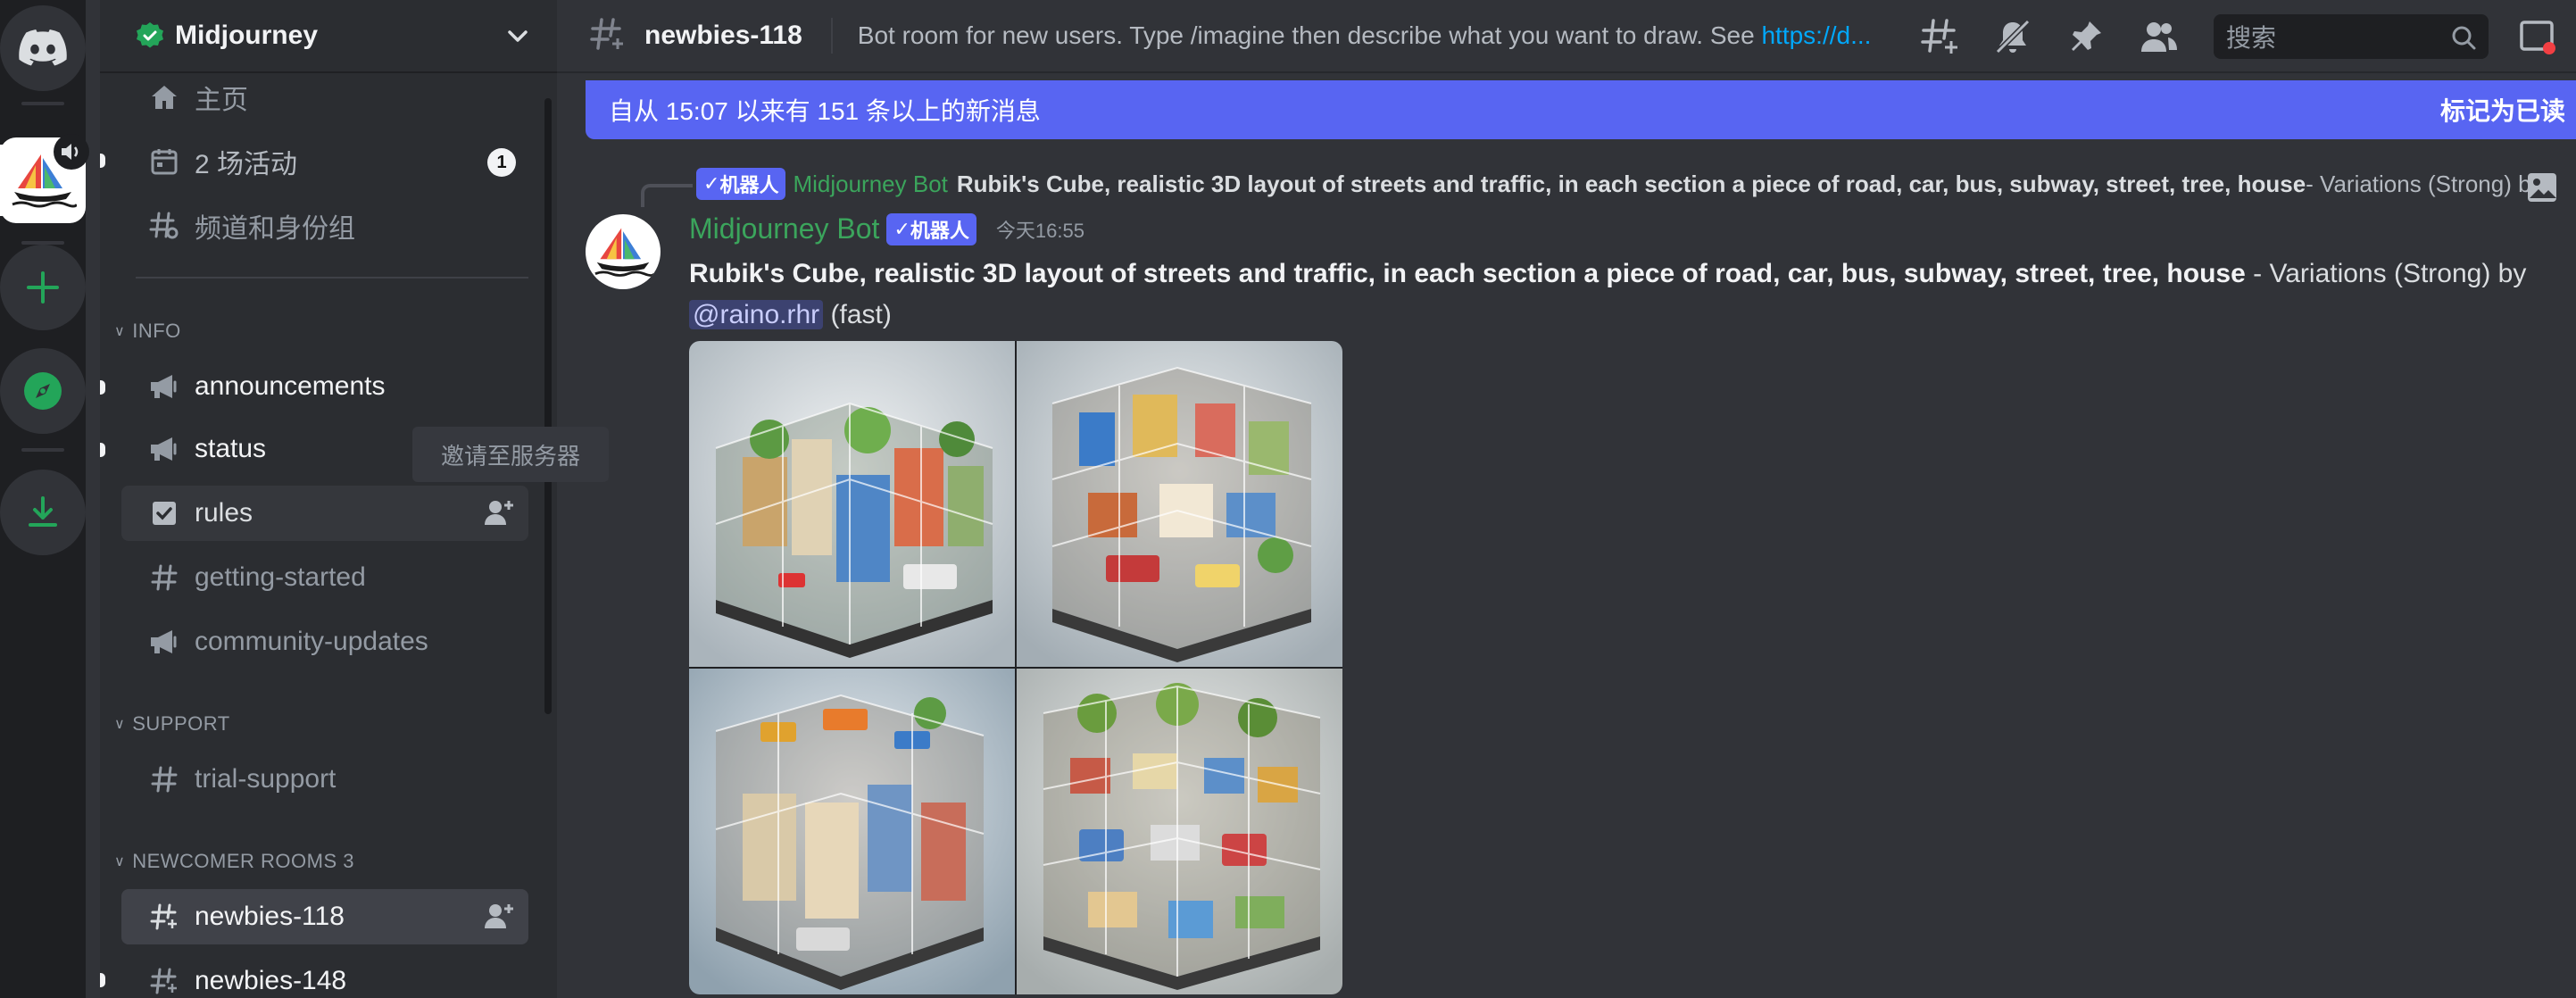 The height and width of the screenshot is (998, 2576). I want to click on channel-newbies-118: newbies-118, so click(325, 916).